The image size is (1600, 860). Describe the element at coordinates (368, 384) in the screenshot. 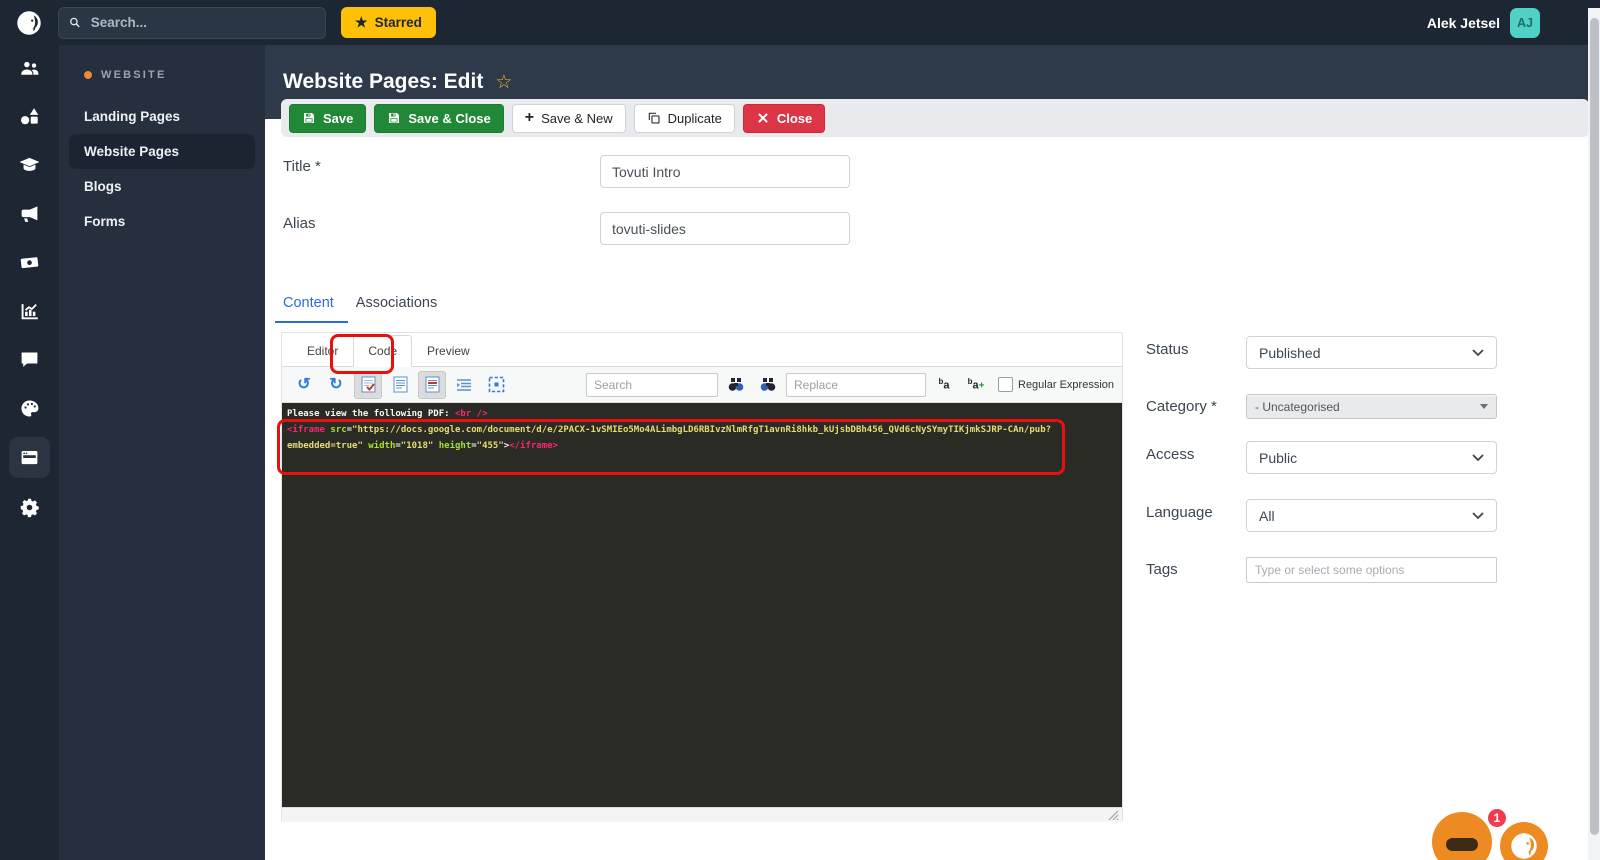

I see `validate-button` at that location.